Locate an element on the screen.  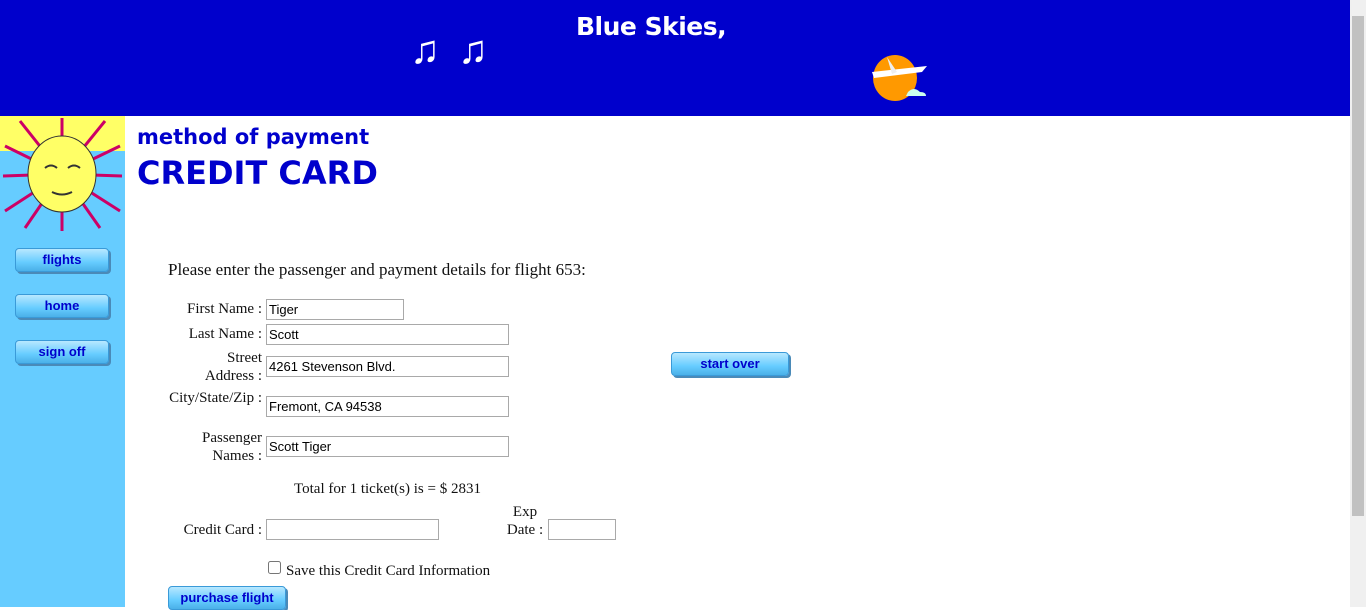
exp-date-input is located at coordinates (582, 529).